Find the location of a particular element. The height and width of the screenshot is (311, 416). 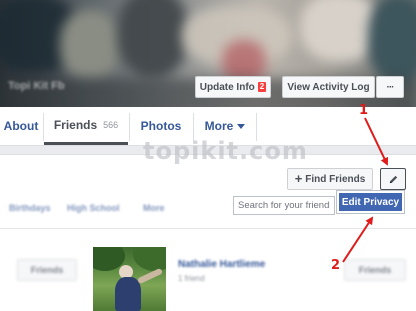

friend-status-label-right: Friends is located at coordinates (375, 270).